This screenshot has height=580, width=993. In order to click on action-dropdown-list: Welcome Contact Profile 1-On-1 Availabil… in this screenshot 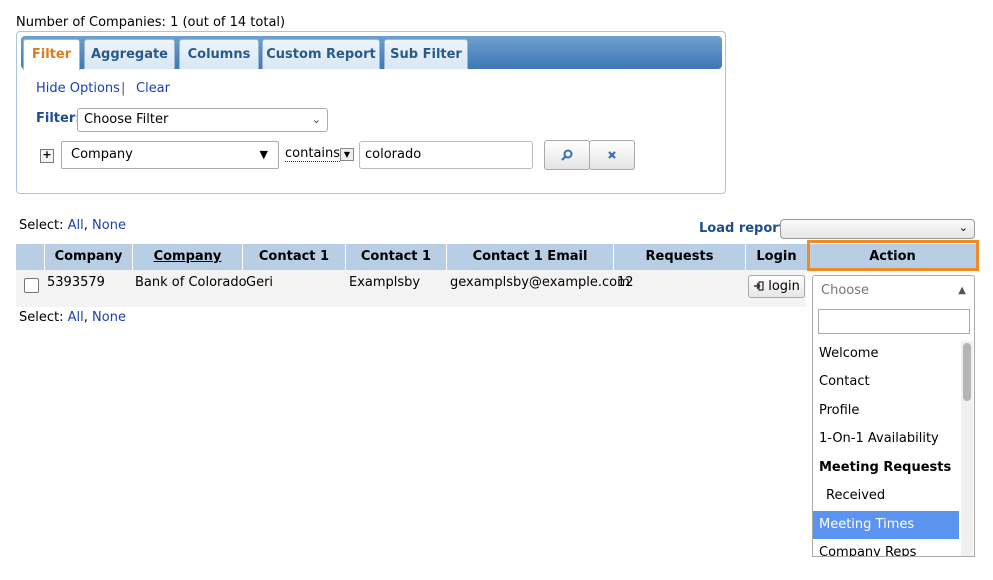, I will do `click(893, 431)`.